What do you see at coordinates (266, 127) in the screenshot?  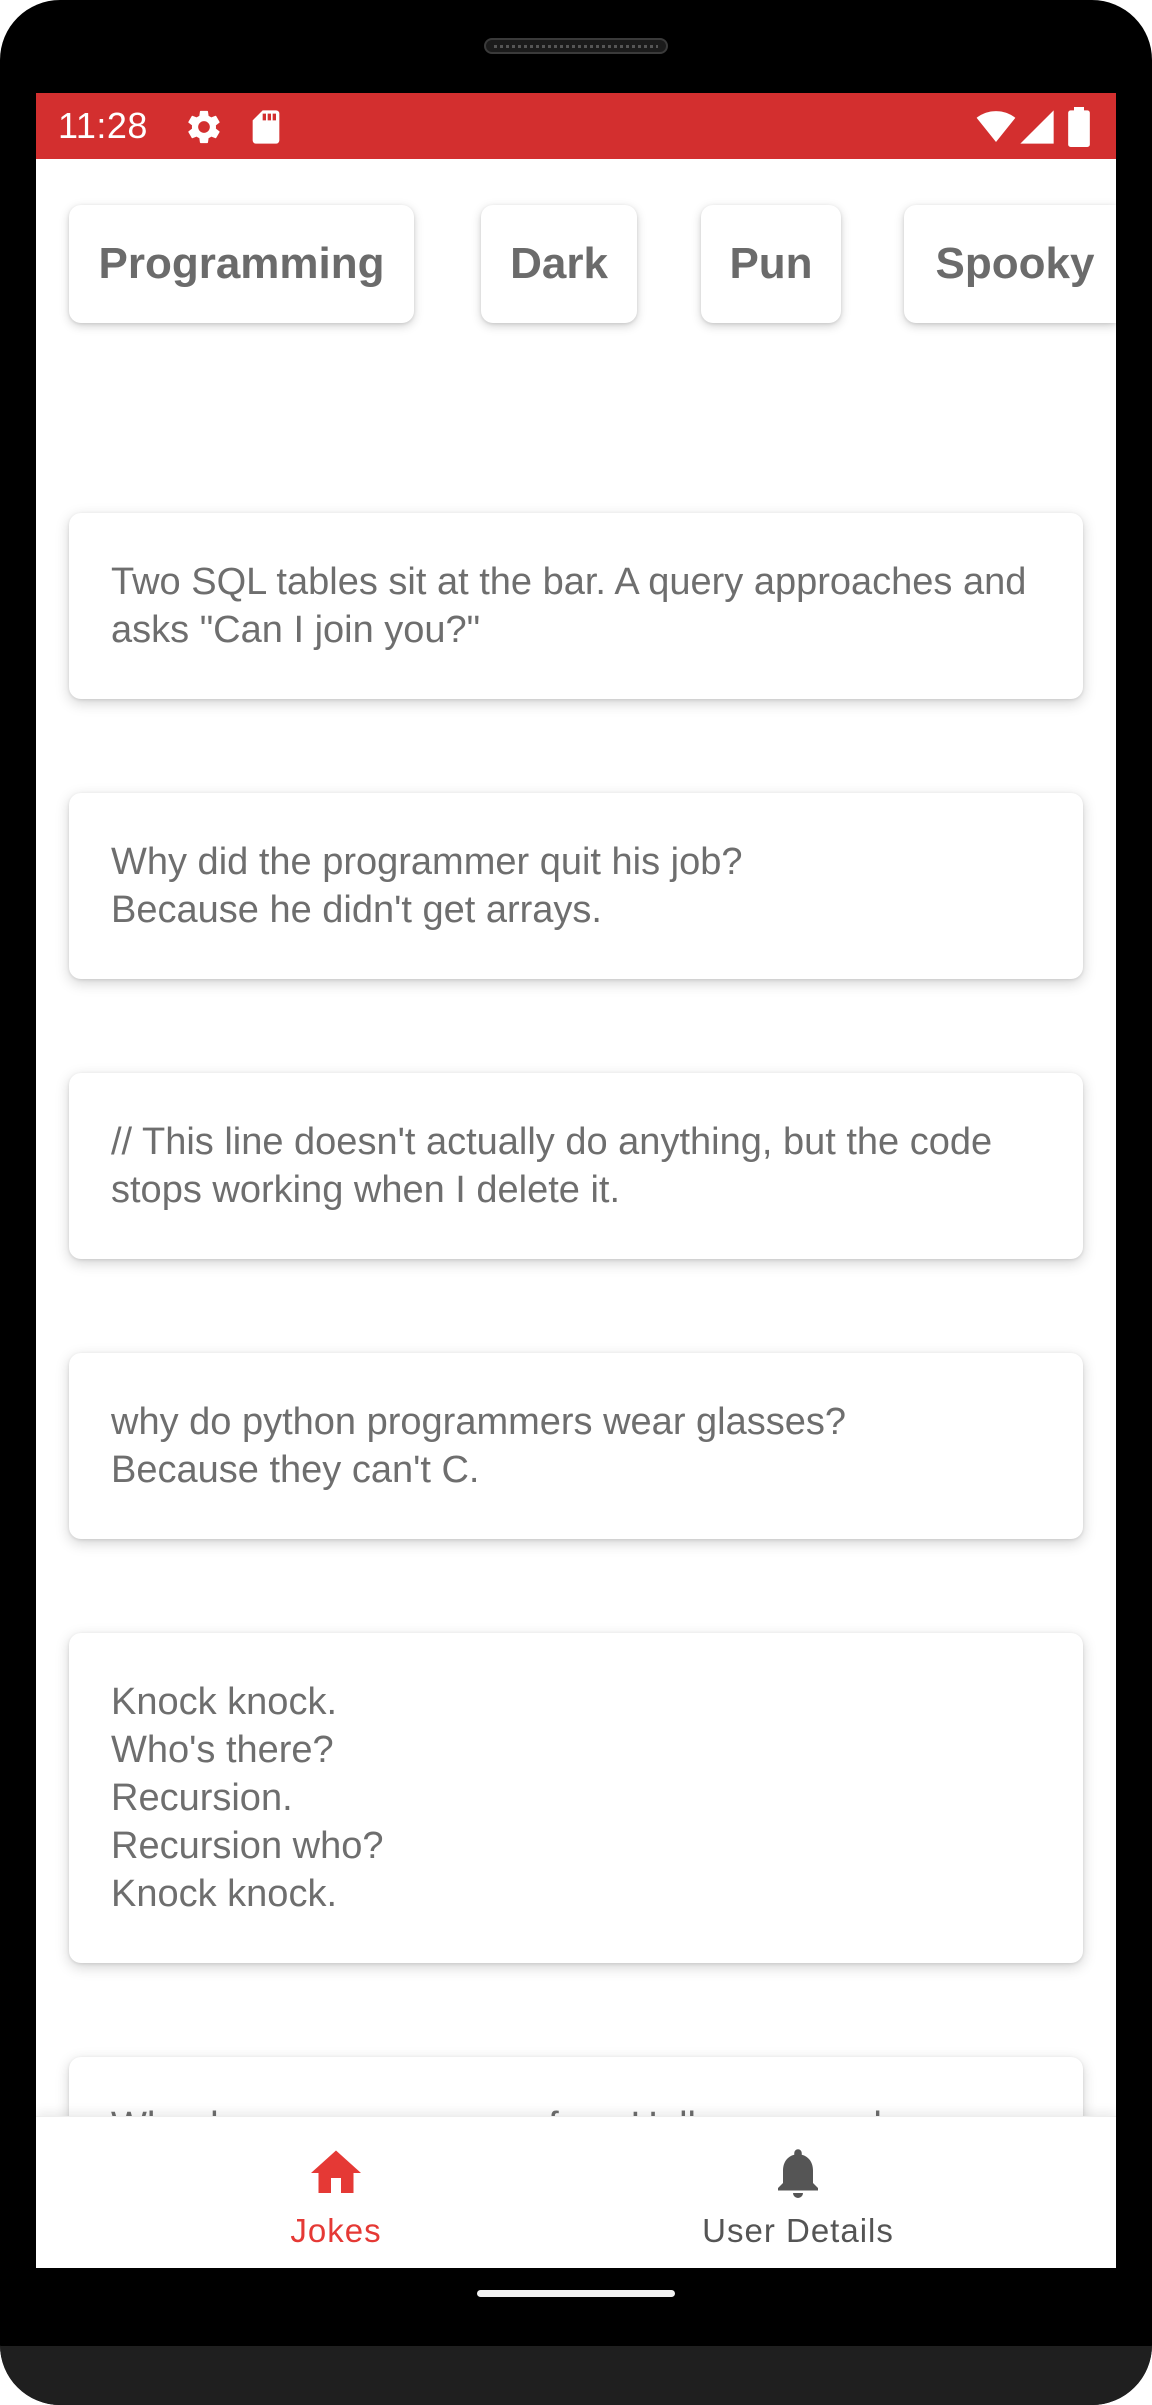 I see `sd-card-icon` at bounding box center [266, 127].